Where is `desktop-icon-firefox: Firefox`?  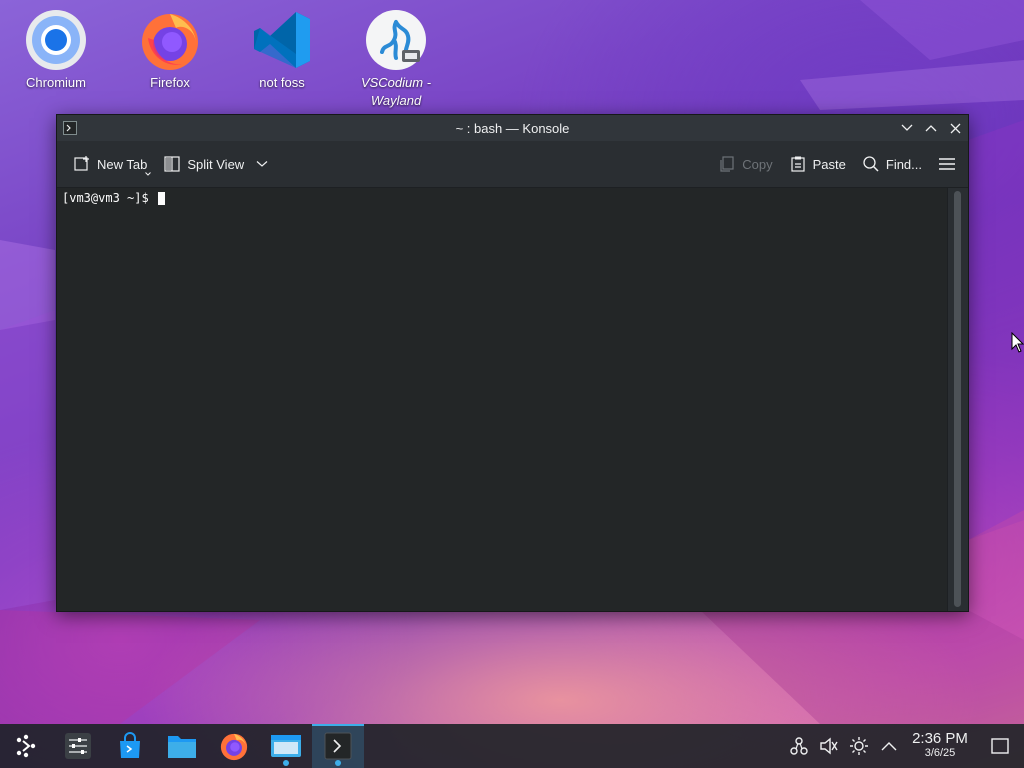
desktop-icon-firefox: Firefox is located at coordinates (170, 50).